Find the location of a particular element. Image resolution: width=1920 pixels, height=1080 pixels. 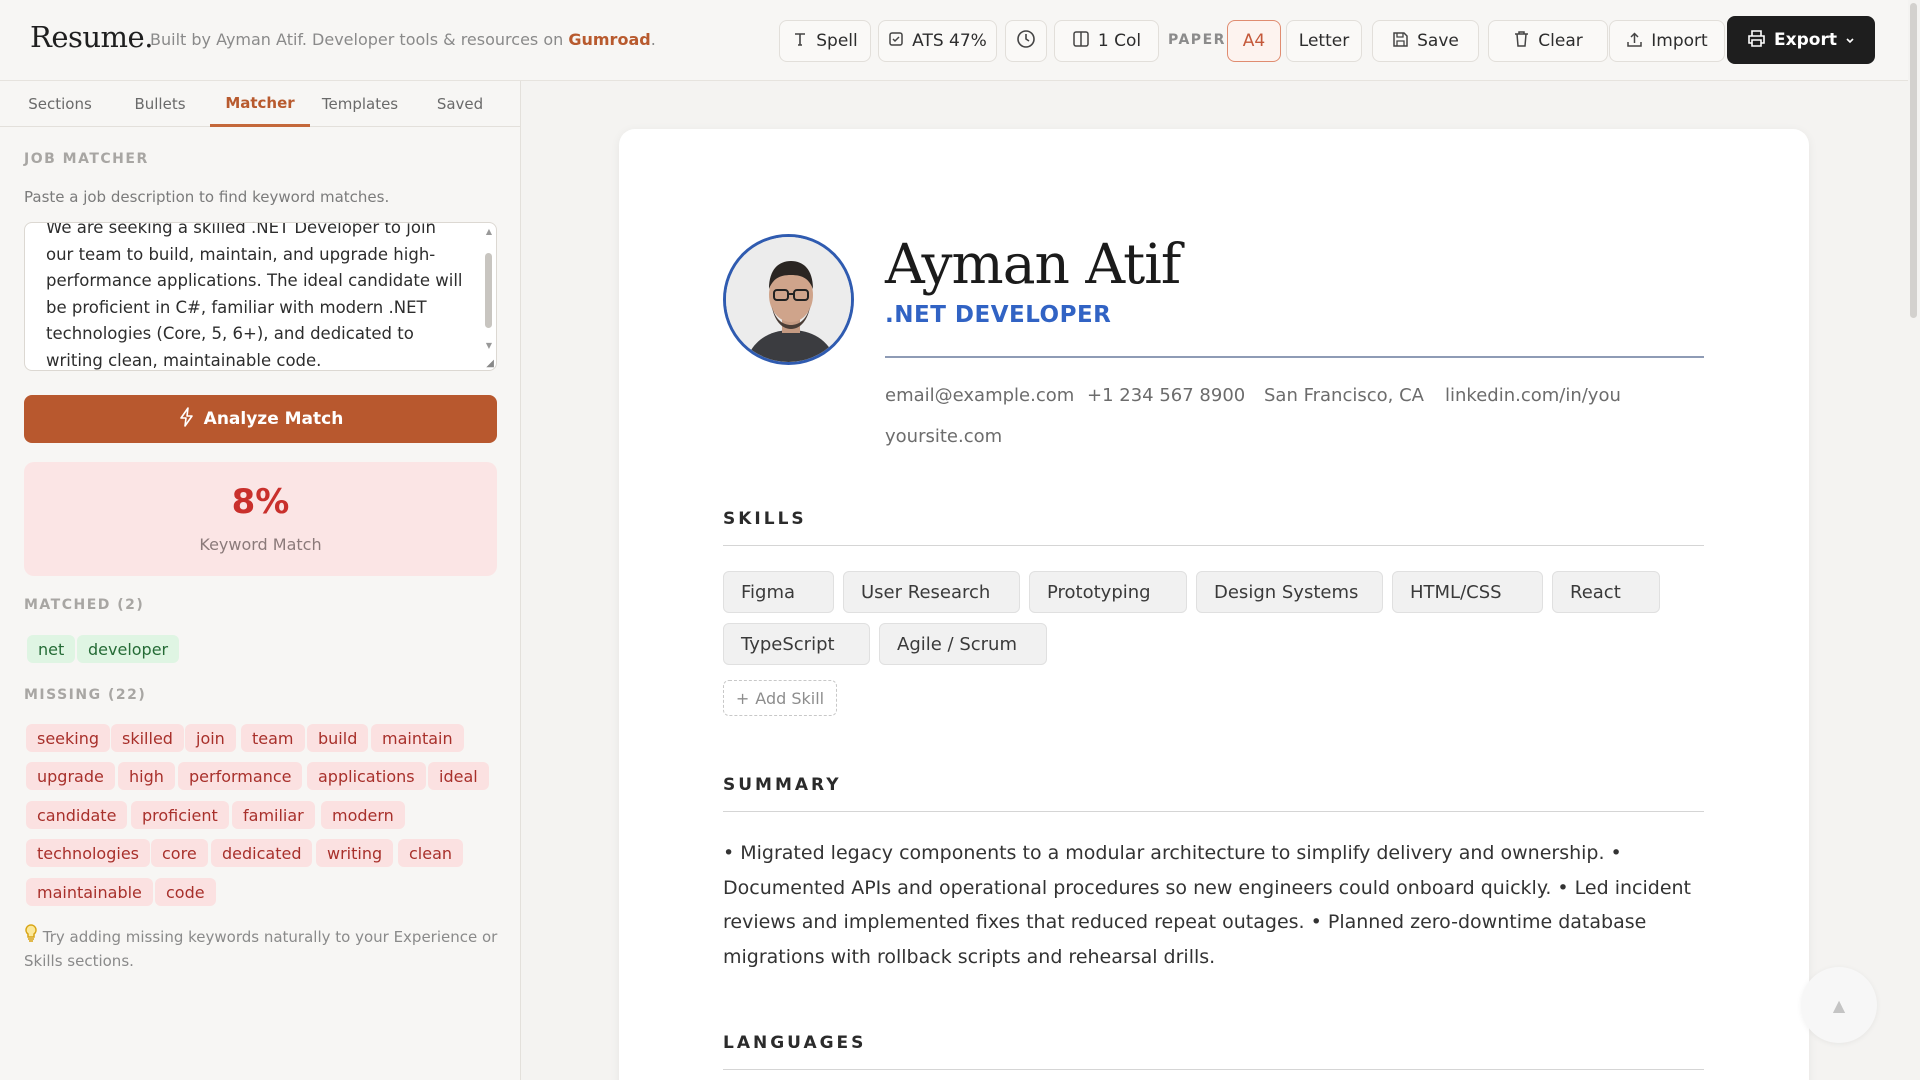

skills-divider is located at coordinates (1213, 545).